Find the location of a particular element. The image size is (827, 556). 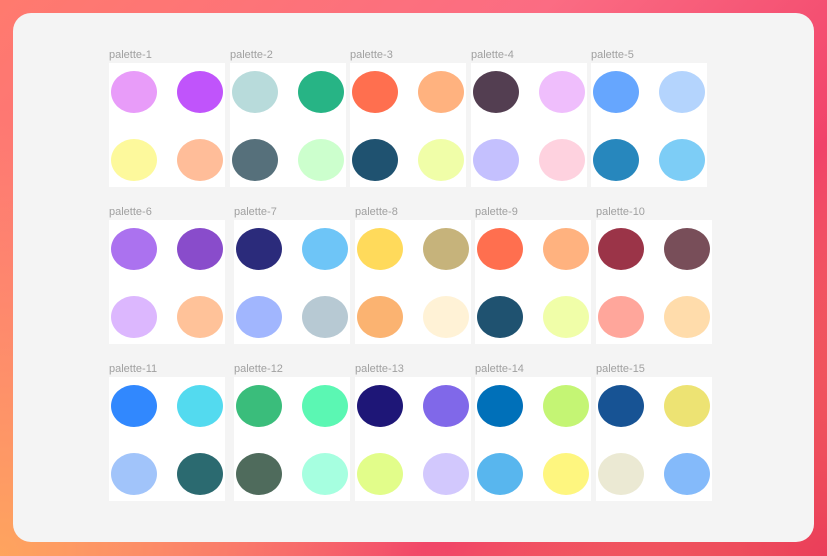

palette-label: palette-8 is located at coordinates (376, 212).